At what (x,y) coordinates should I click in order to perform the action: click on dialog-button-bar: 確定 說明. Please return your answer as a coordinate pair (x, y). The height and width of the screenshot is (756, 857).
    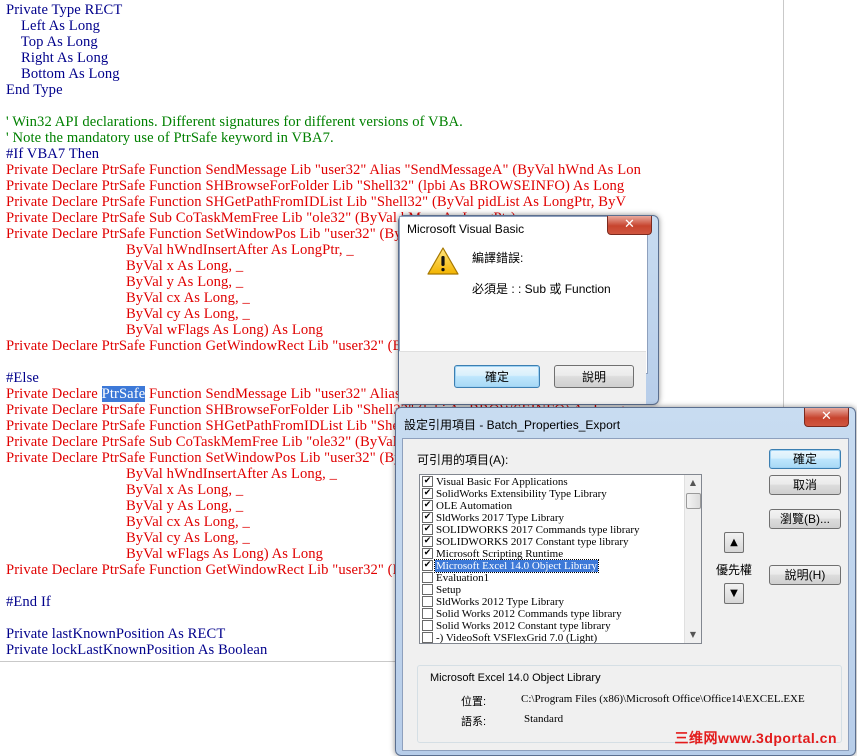
    Looking at the image, I should click on (522, 377).